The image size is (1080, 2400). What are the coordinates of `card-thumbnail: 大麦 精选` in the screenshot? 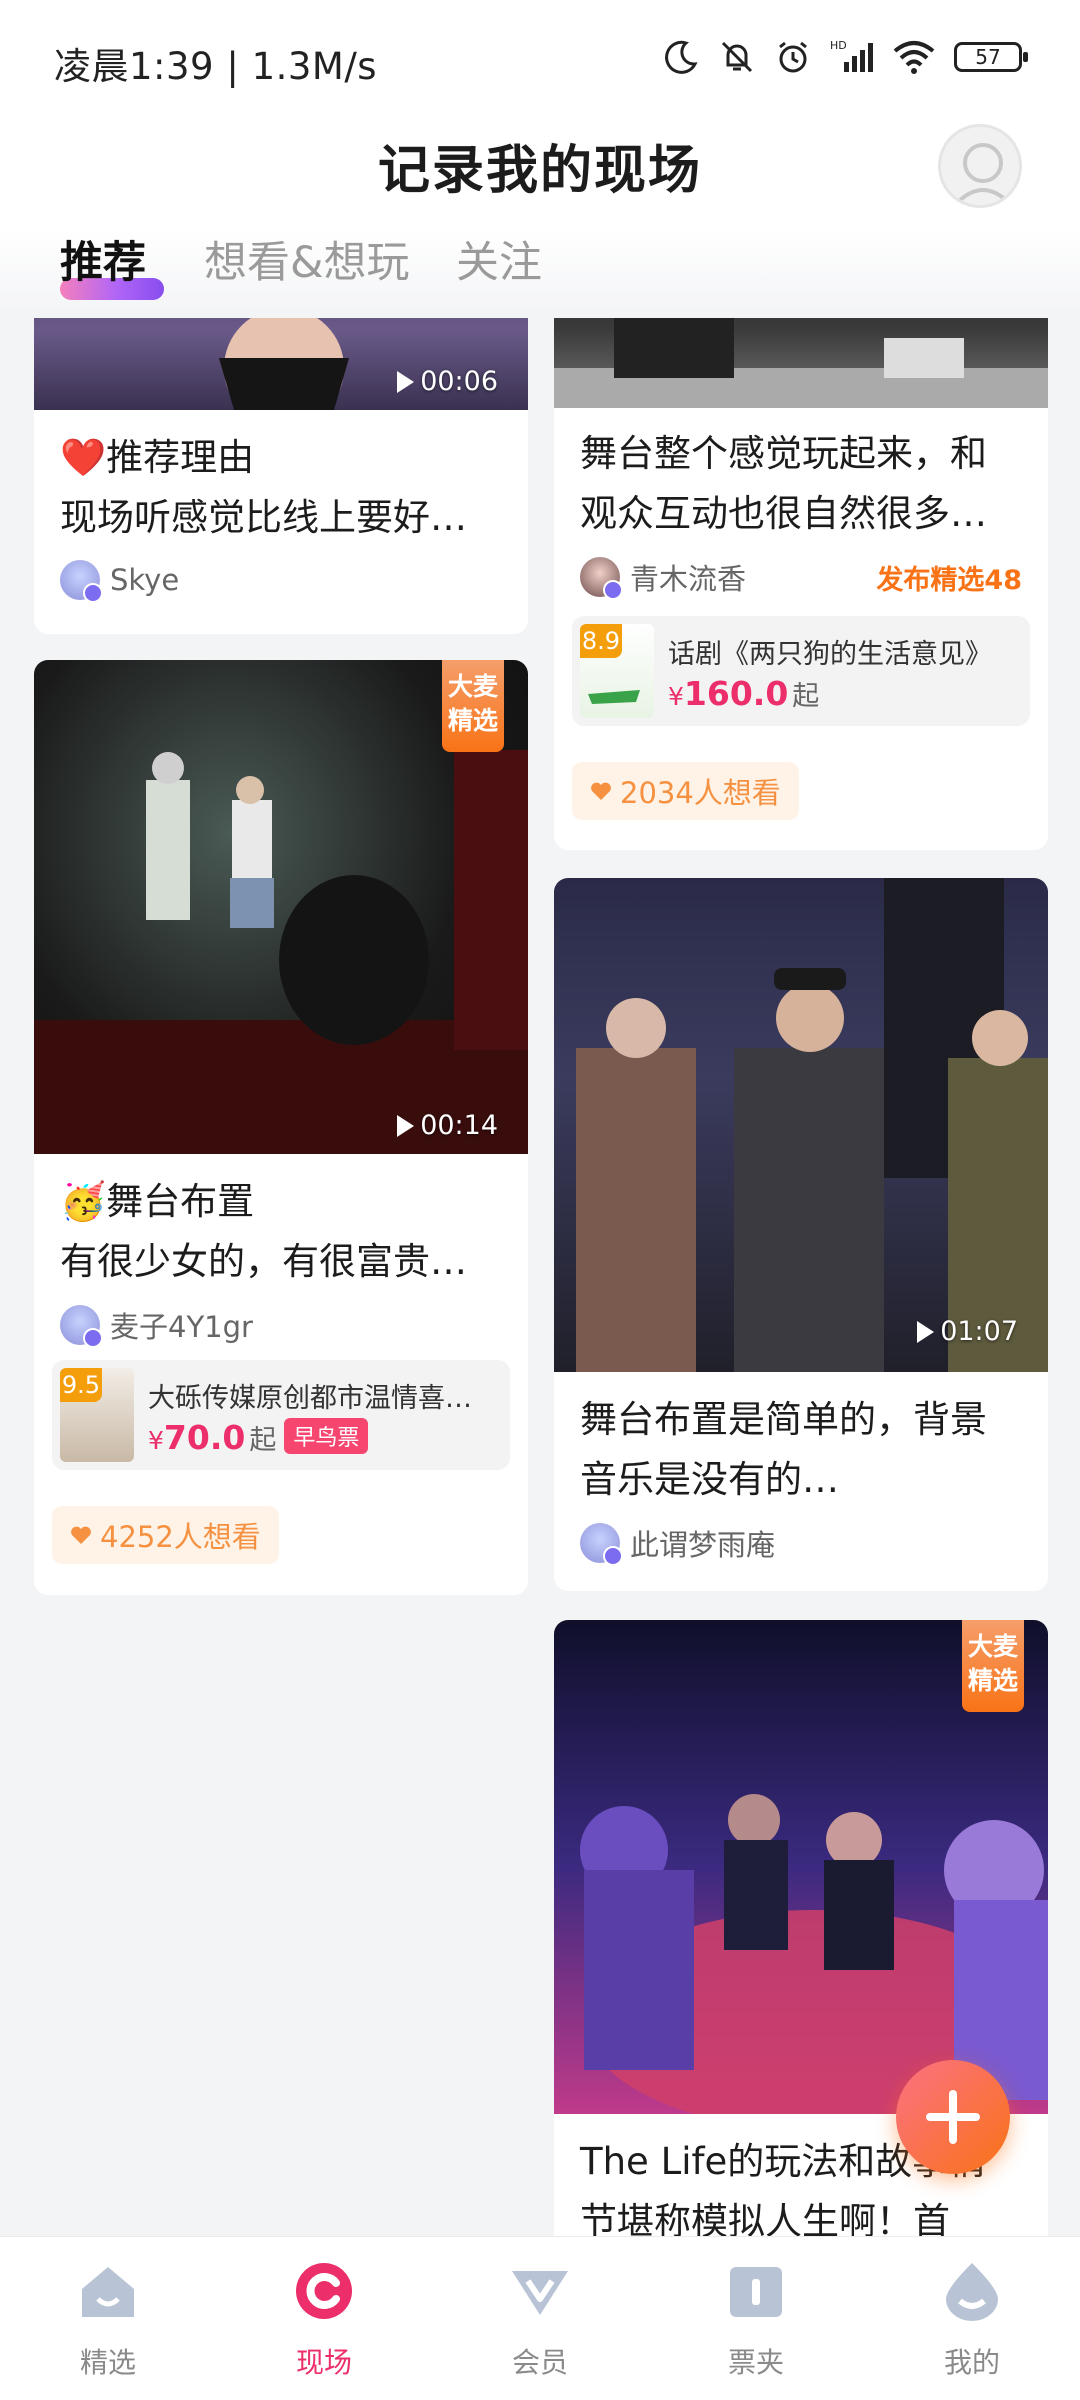 It's located at (801, 1867).